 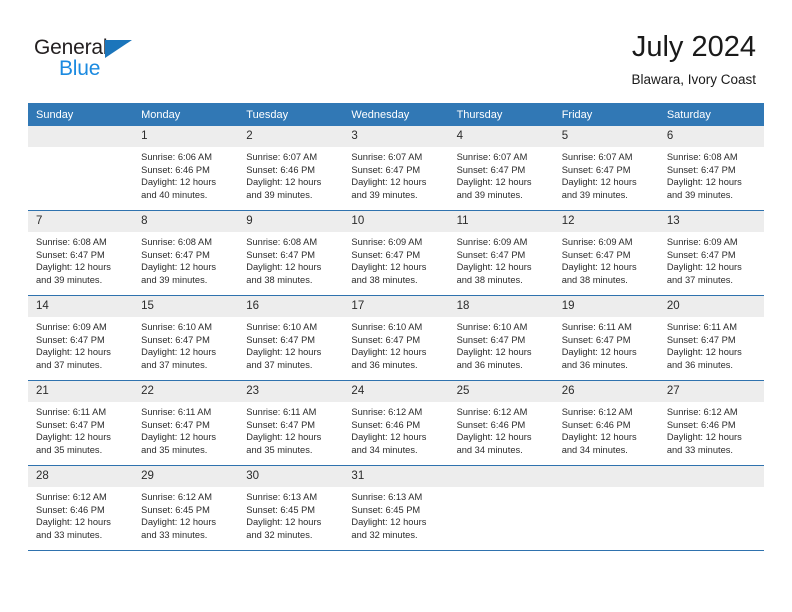 I want to click on day-number: 31, so click(x=396, y=476).